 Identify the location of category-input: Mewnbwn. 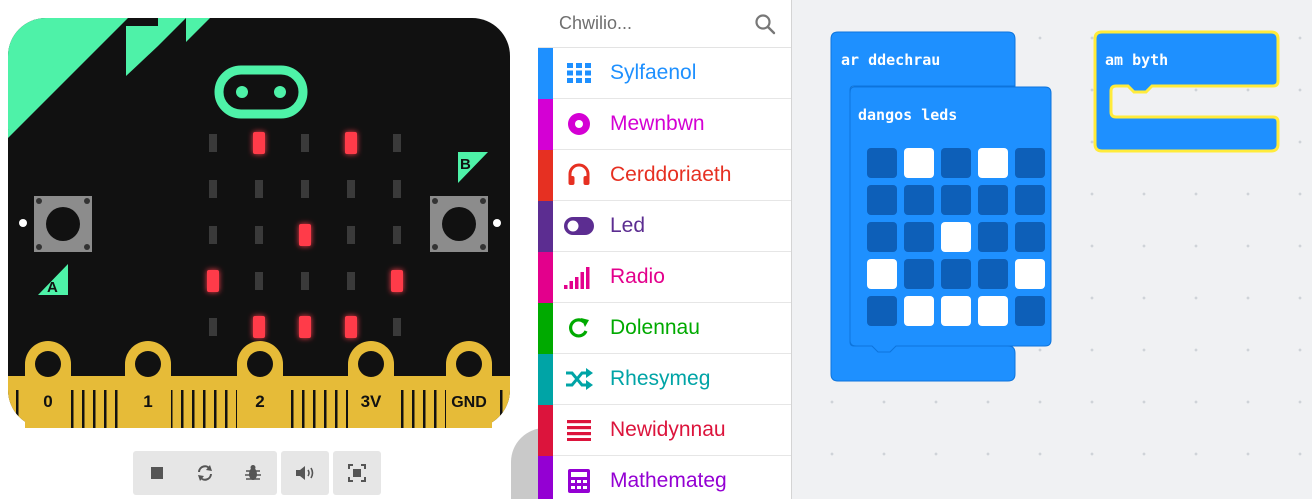
(664, 124).